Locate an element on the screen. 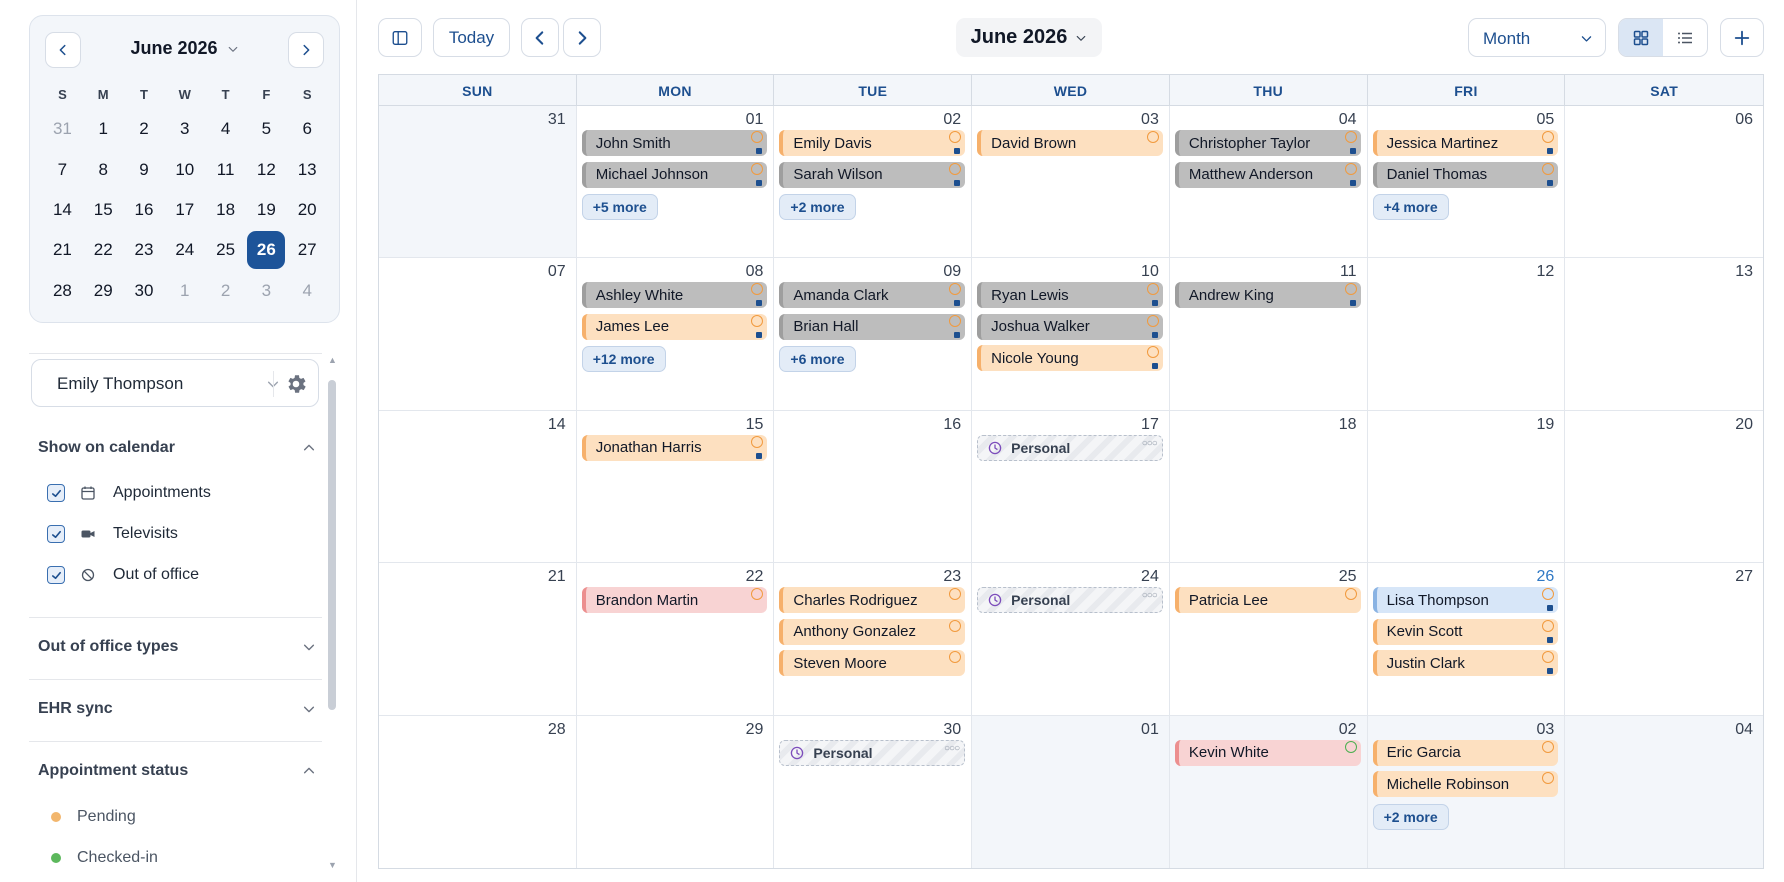 The image size is (1784, 882). mini-day: 5 is located at coordinates (266, 129).